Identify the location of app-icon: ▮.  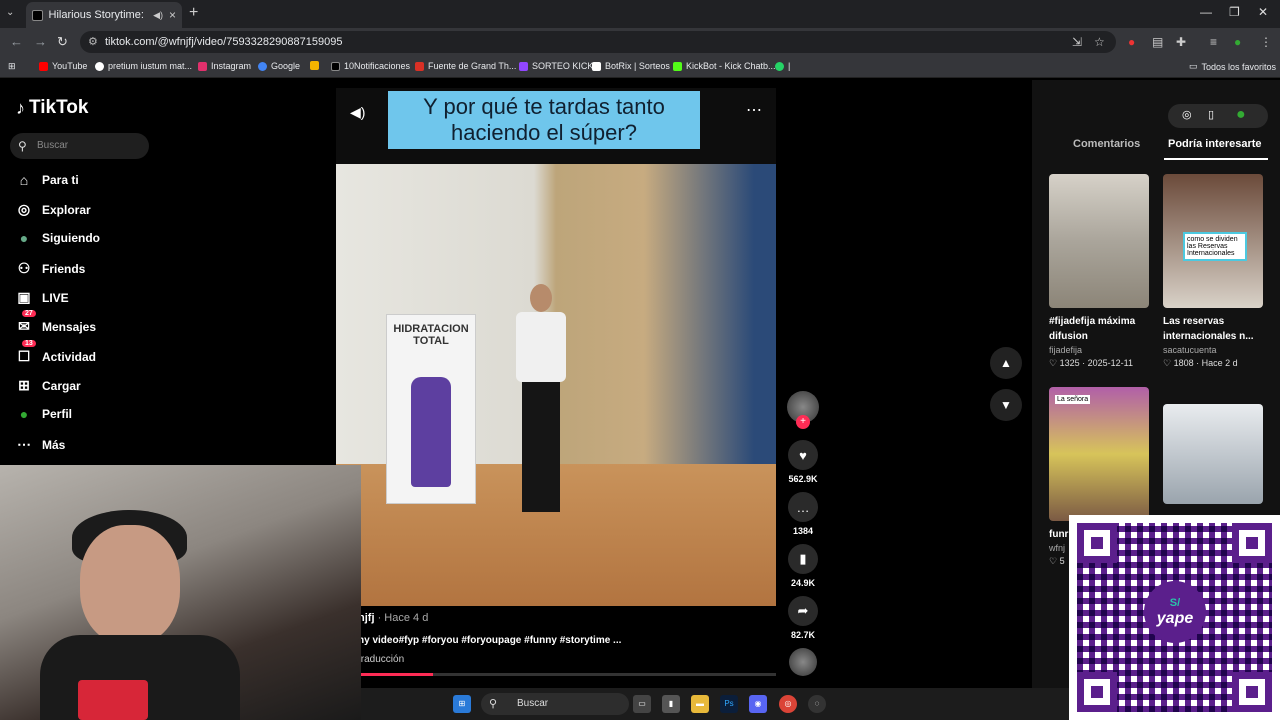
(671, 704).